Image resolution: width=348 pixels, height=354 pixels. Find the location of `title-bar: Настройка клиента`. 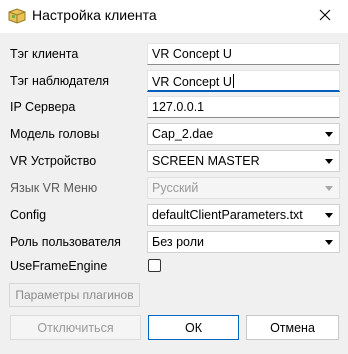

title-bar: Настройка клиента is located at coordinates (174, 16).